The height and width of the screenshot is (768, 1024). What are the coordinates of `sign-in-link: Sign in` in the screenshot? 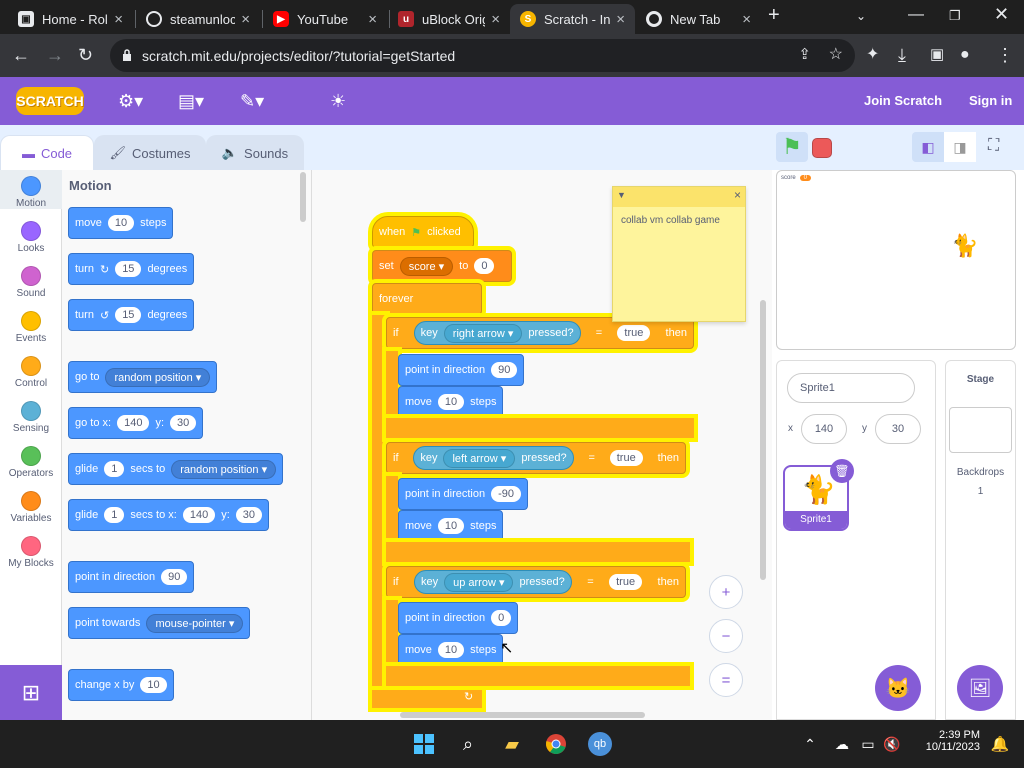 It's located at (990, 100).